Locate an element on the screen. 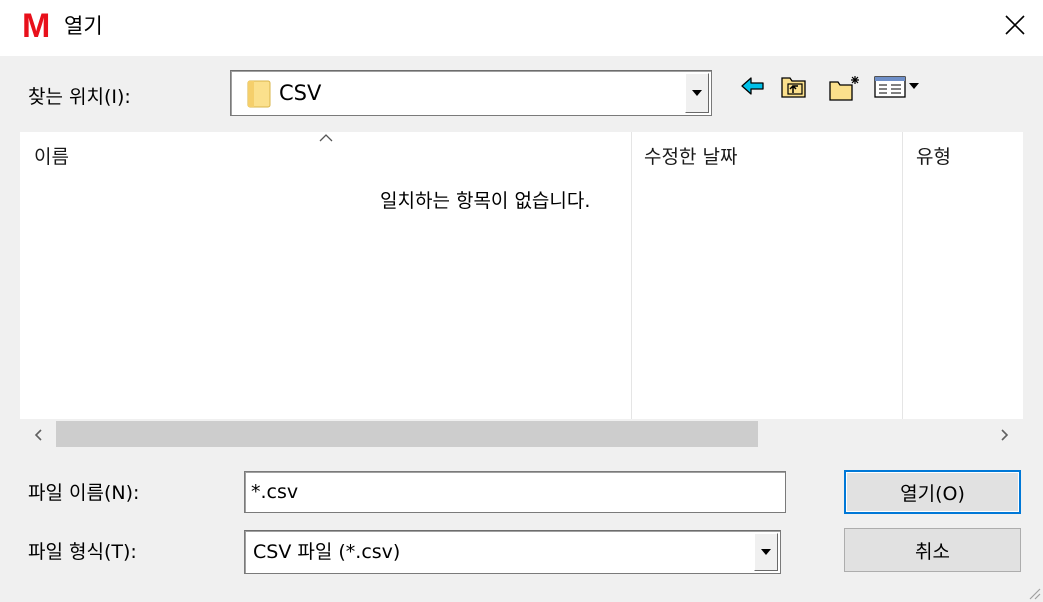  resize-grip-icon is located at coordinates (1034, 593).